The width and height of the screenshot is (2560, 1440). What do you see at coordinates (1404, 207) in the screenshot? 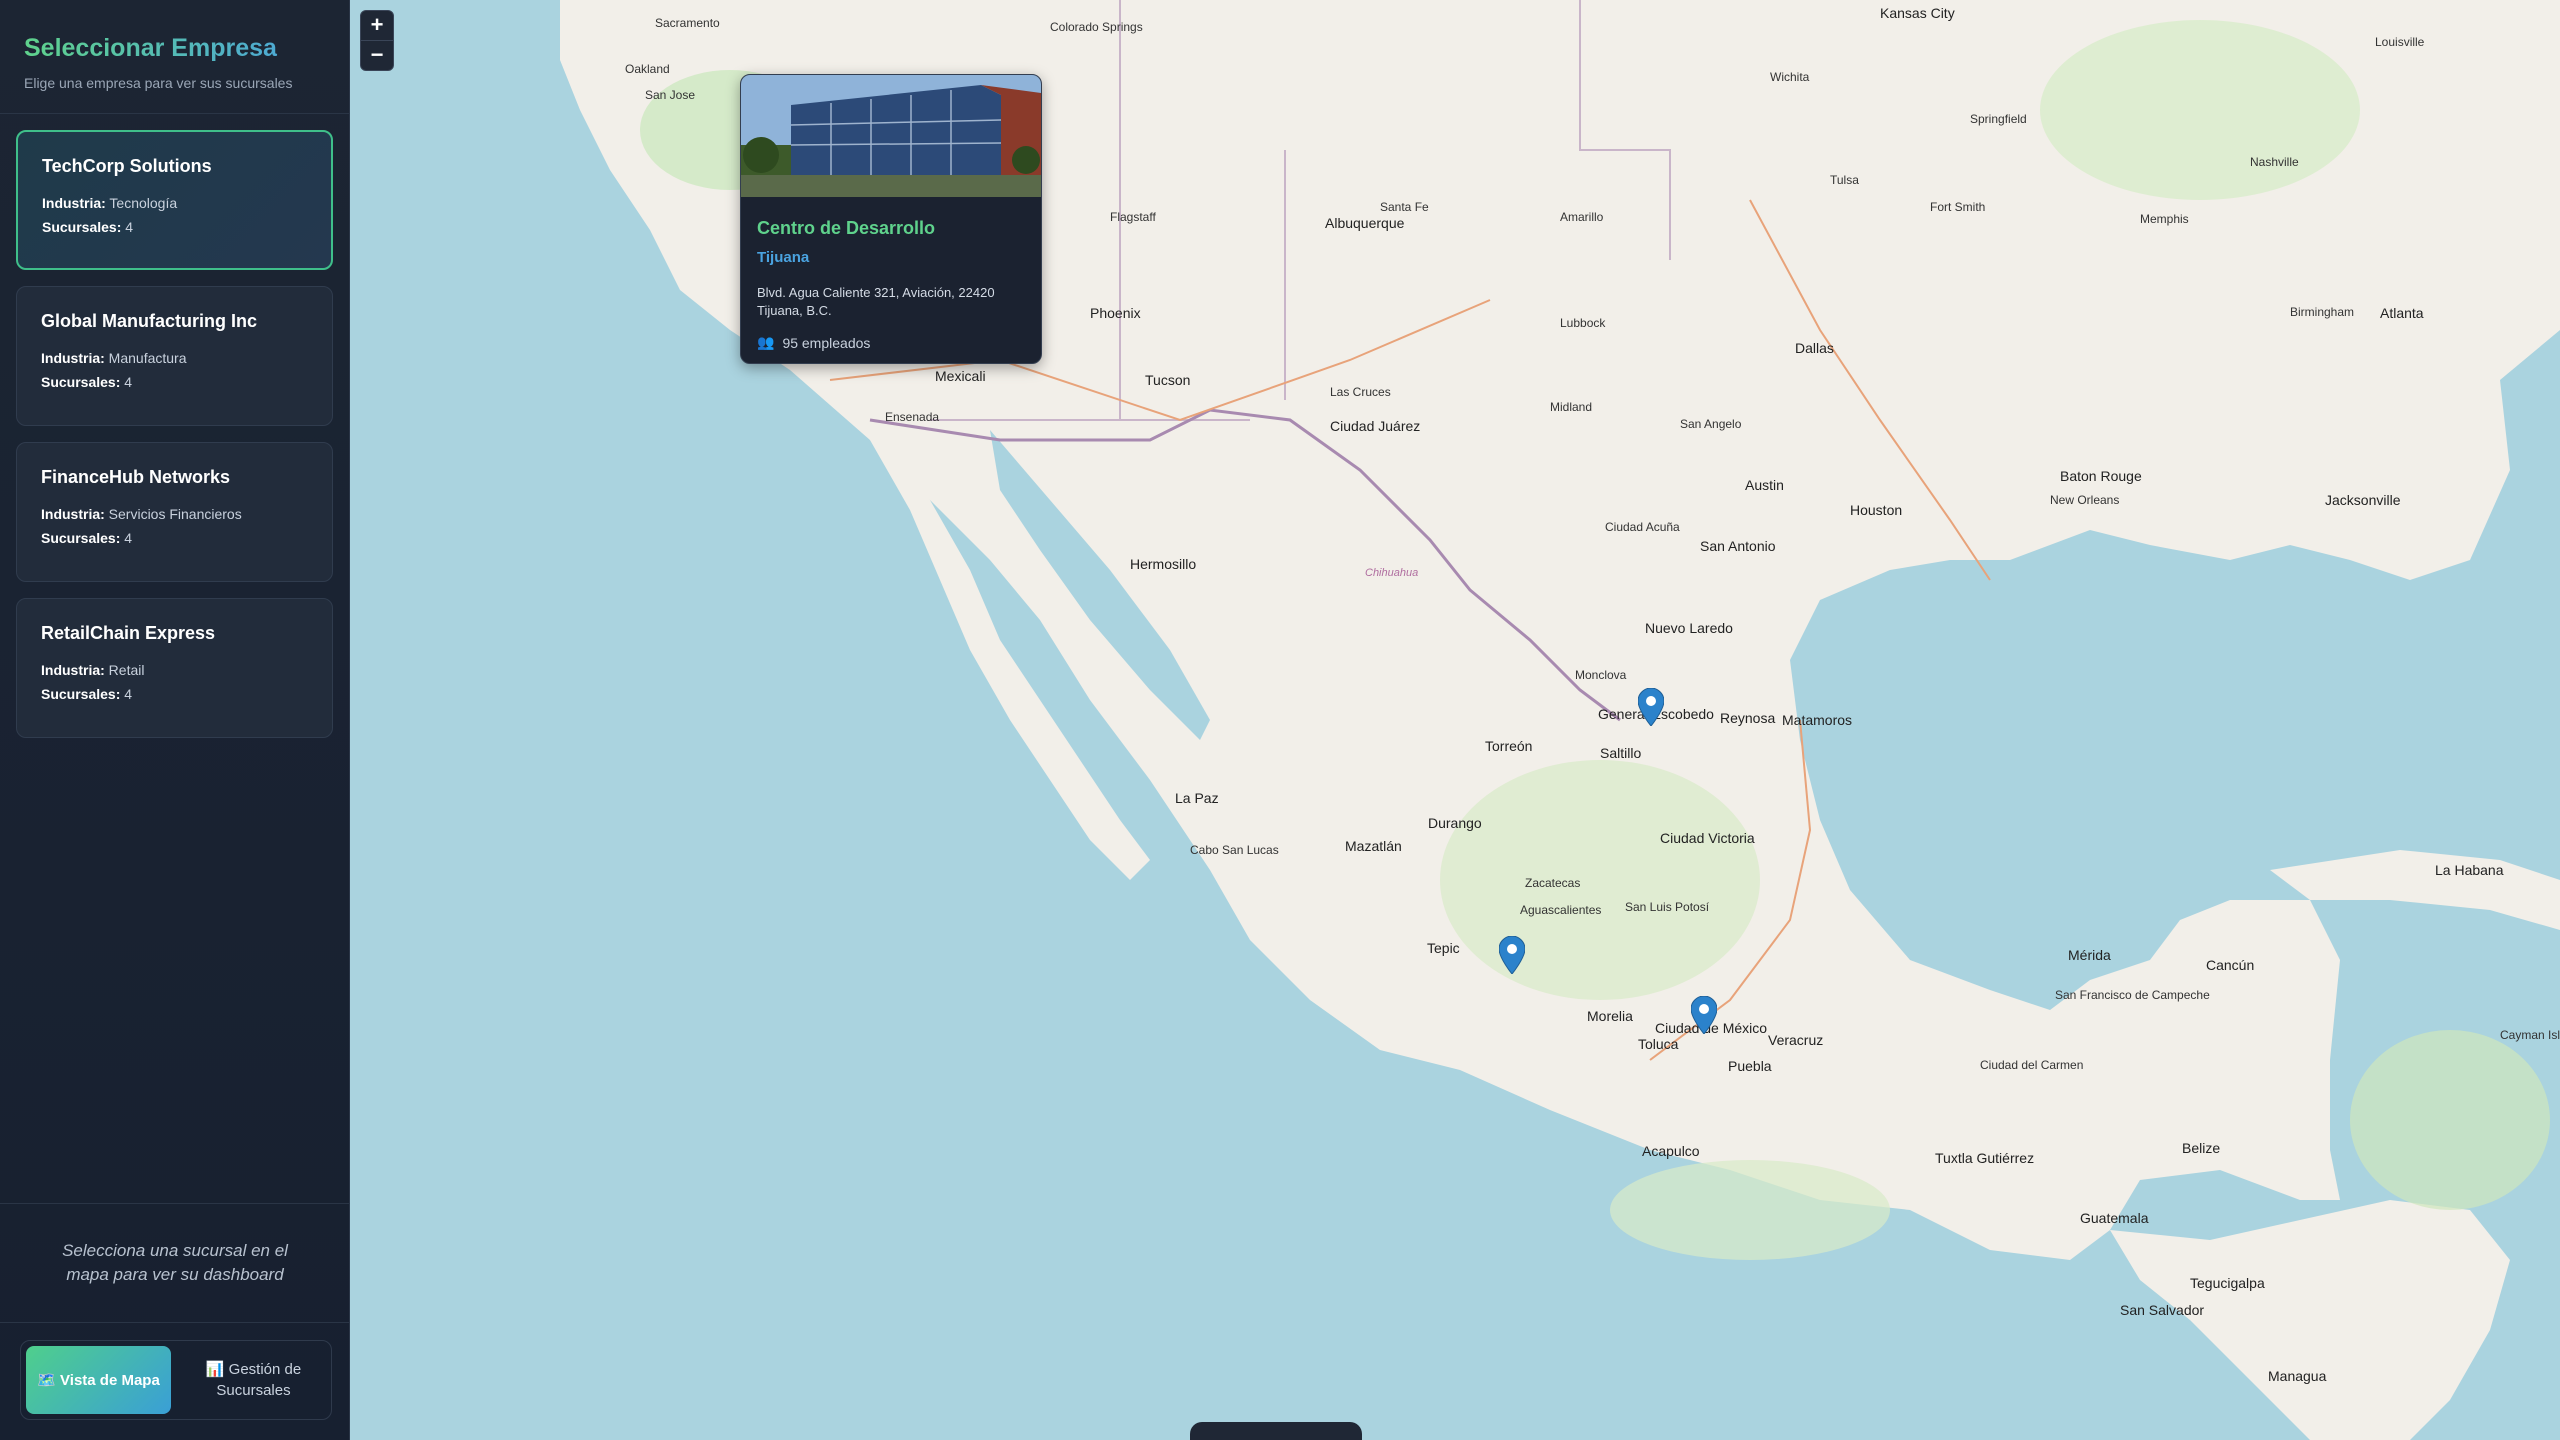
I see `map-label-santa-fe: Santa Fe` at bounding box center [1404, 207].